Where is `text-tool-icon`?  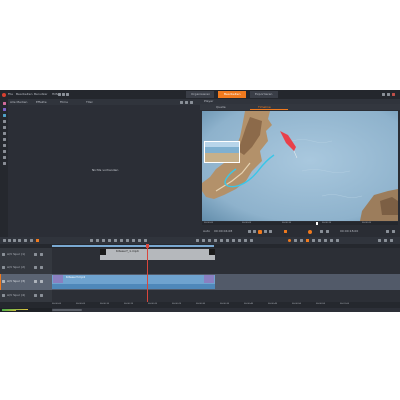 text-tool-icon is located at coordinates (4, 139).